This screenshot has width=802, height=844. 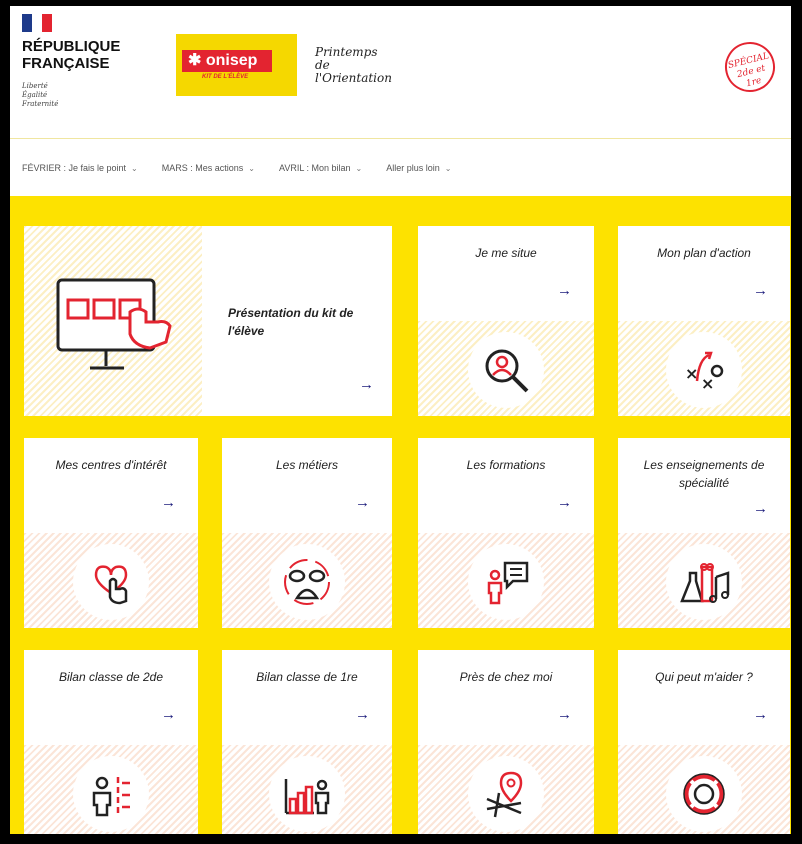 What do you see at coordinates (114, 324) in the screenshot?
I see `monitor-touch-icon` at bounding box center [114, 324].